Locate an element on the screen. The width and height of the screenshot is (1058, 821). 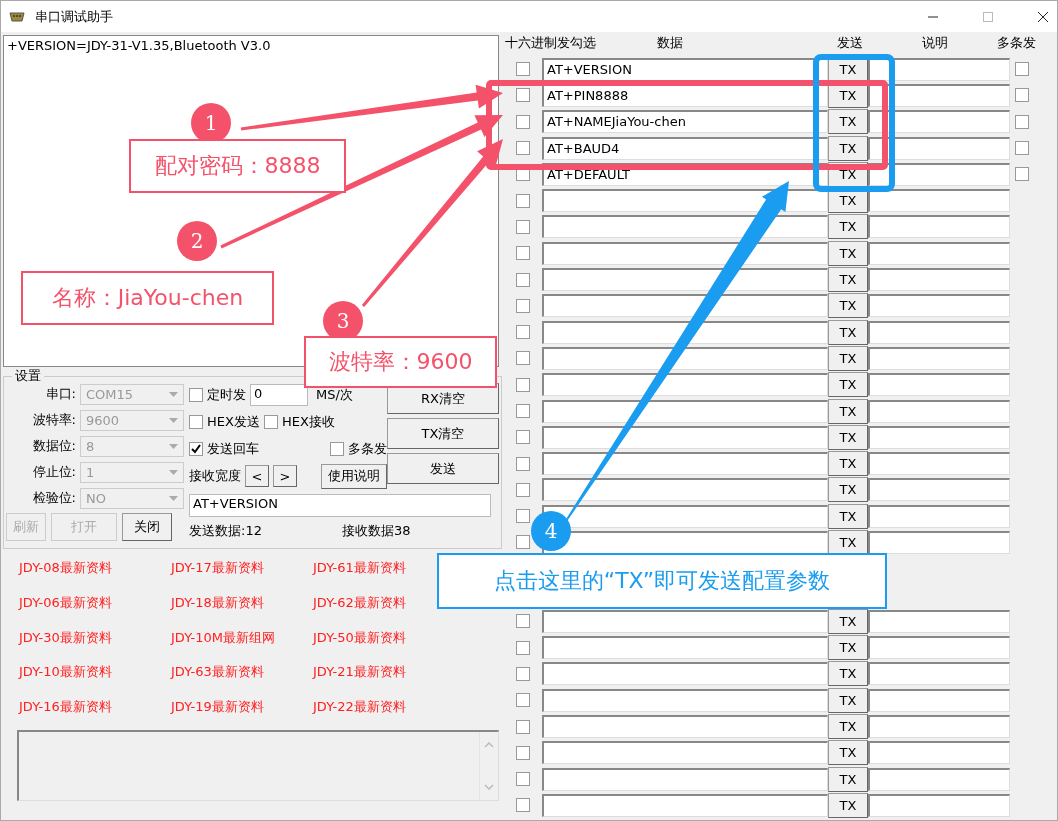
action-button: TX清空 is located at coordinates (443, 433).